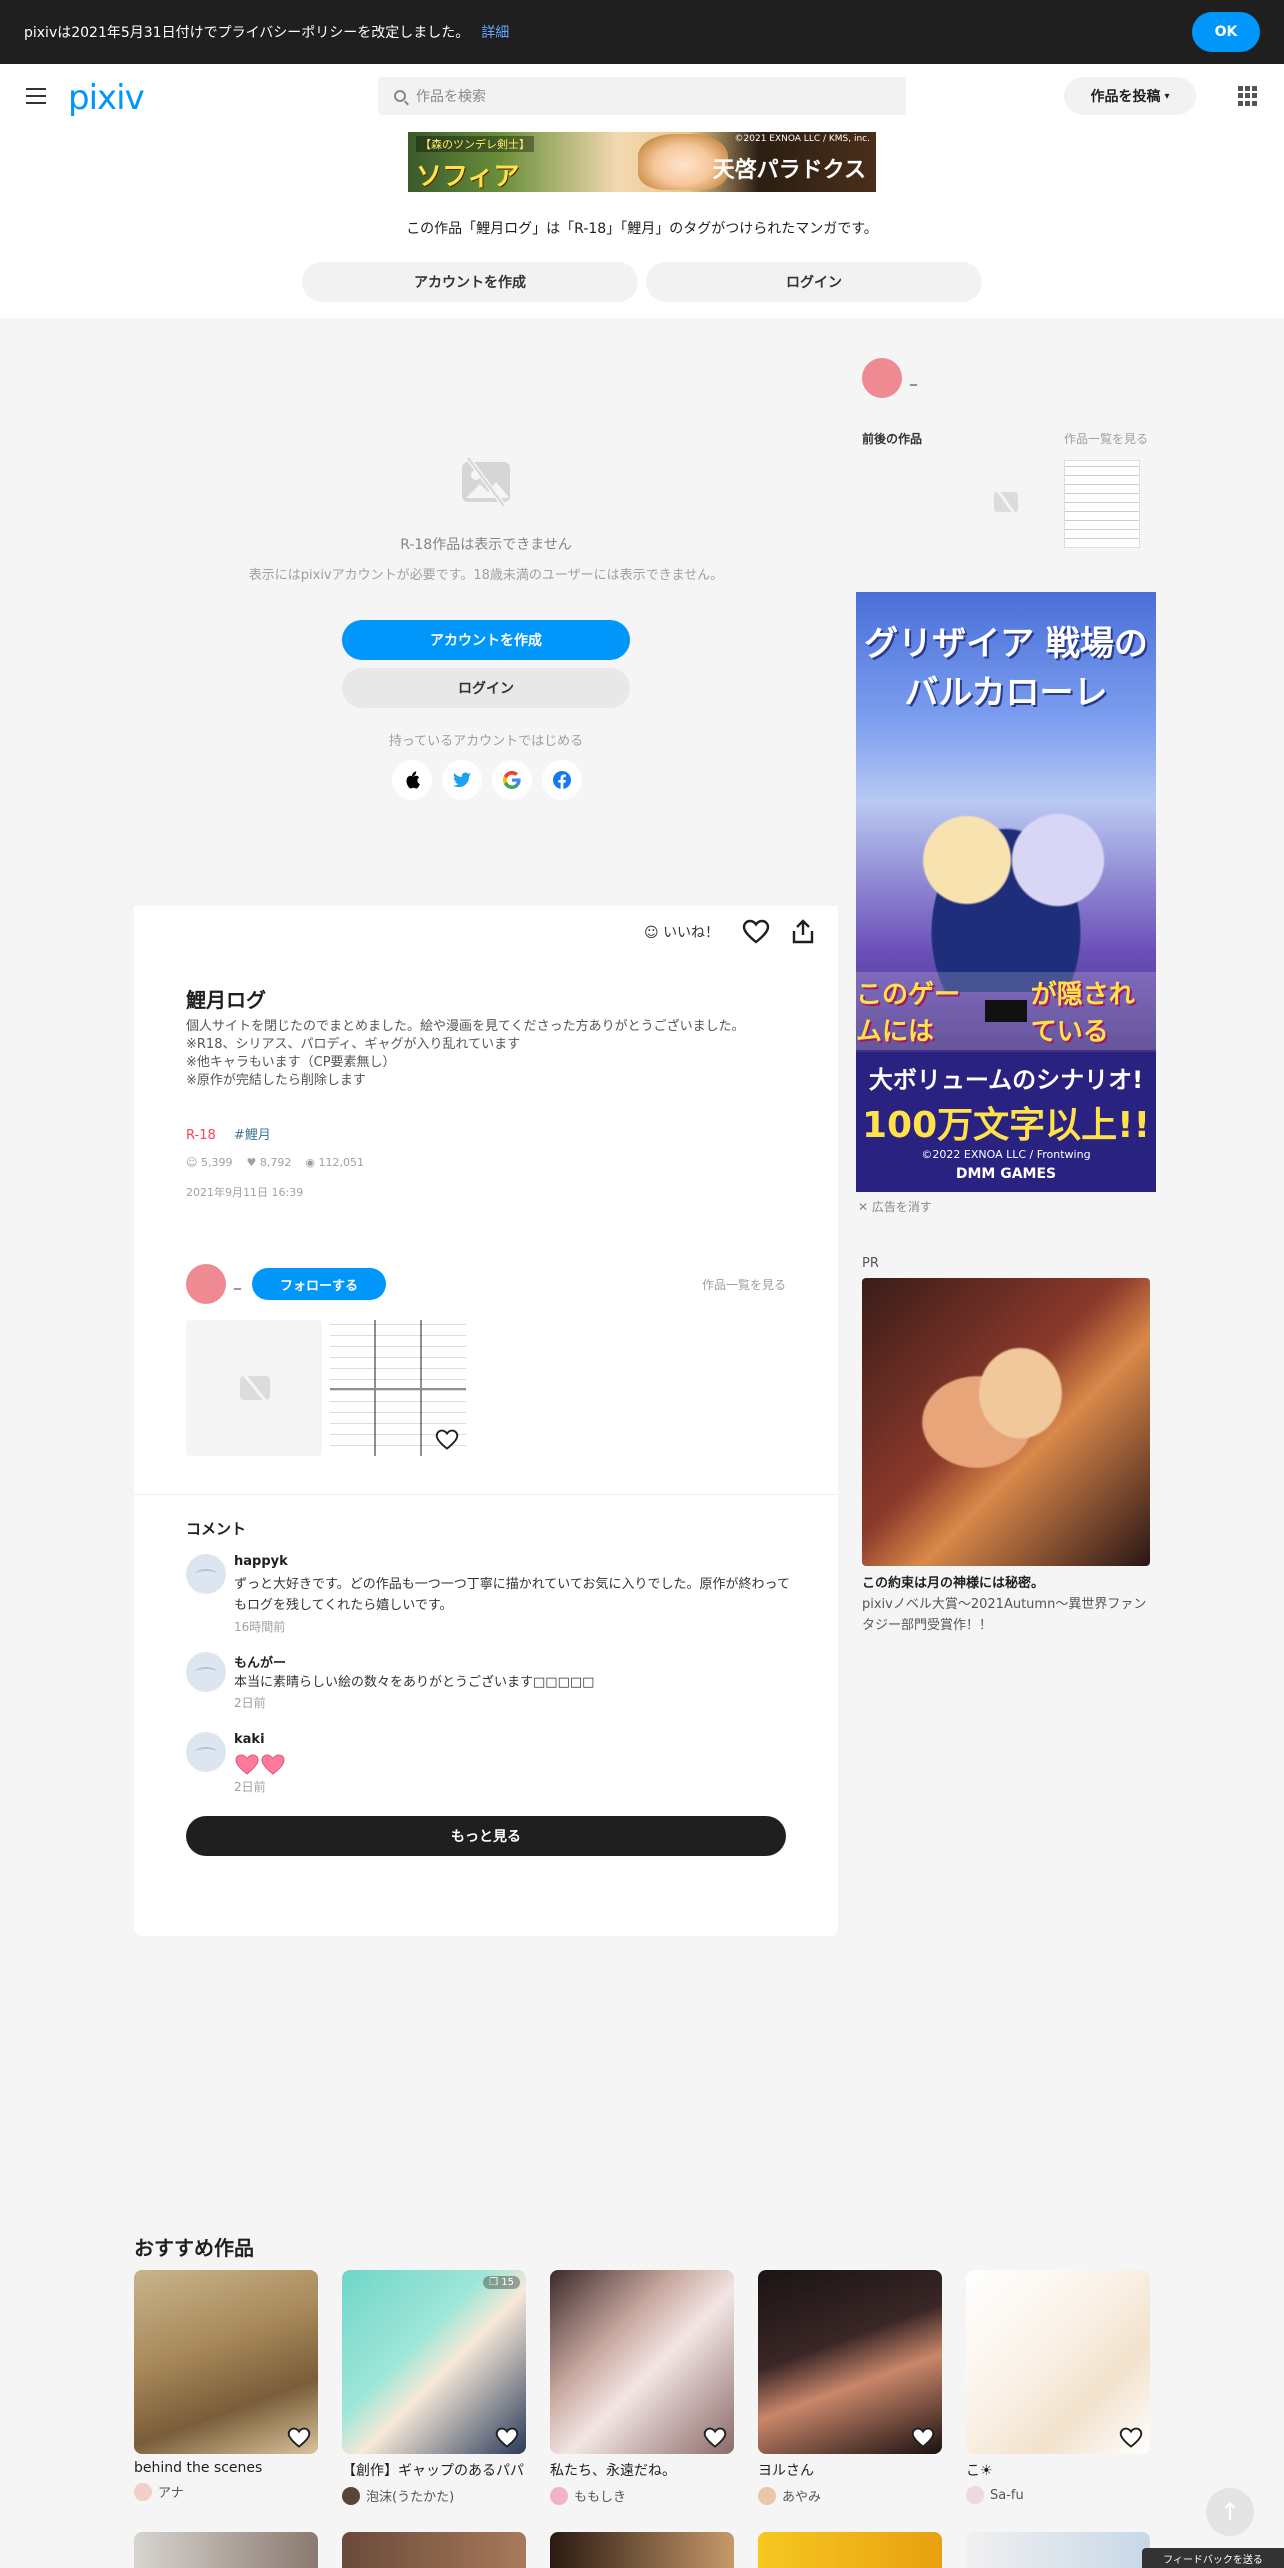 The width and height of the screenshot is (1284, 2568). I want to click on pages-icon: ❐, so click(494, 2282).